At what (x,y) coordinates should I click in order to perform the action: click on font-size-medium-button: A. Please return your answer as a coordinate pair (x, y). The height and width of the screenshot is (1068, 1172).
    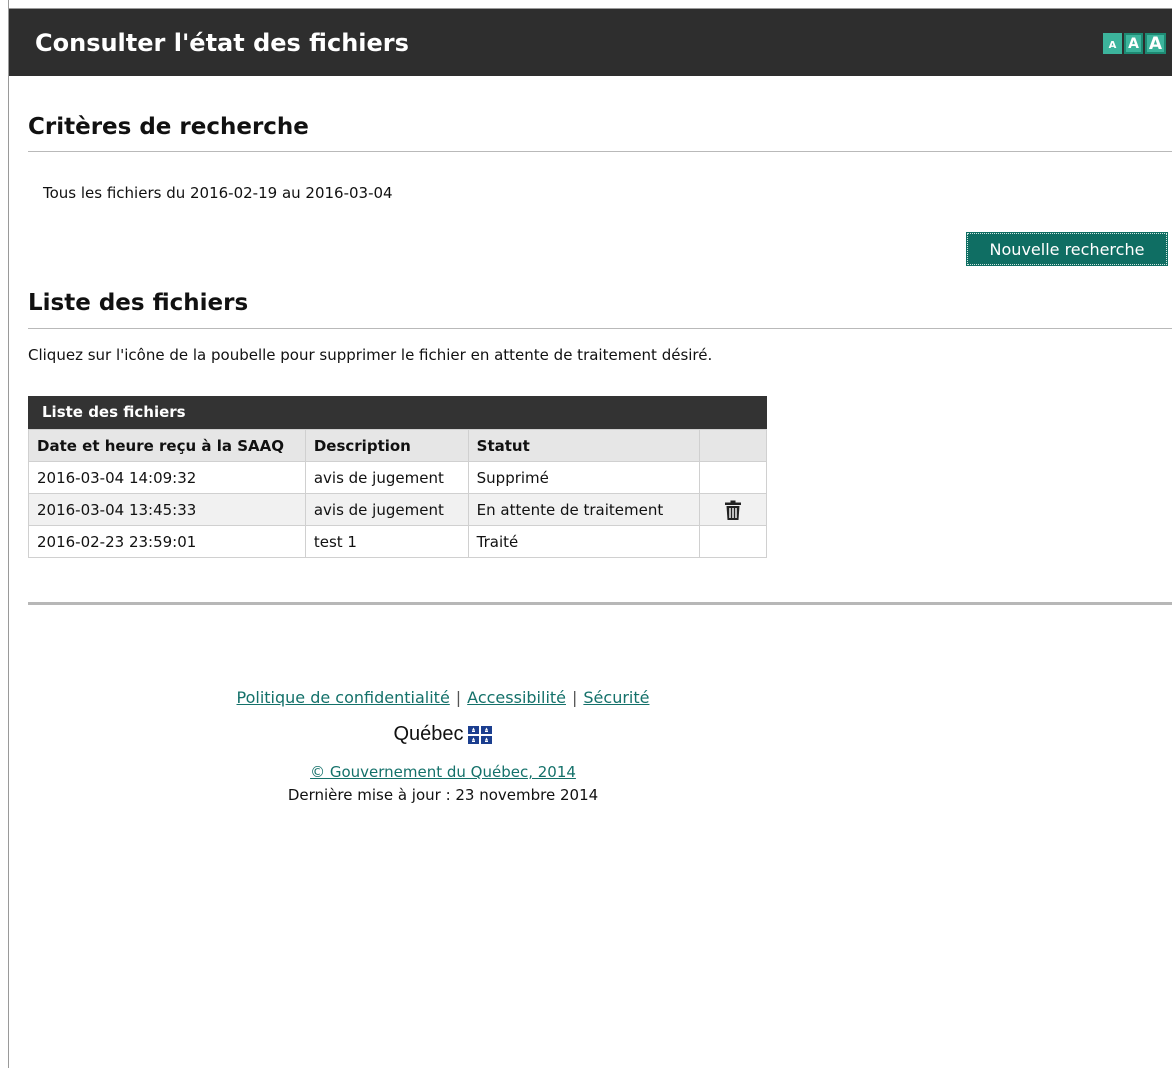
    Looking at the image, I should click on (1133, 43).